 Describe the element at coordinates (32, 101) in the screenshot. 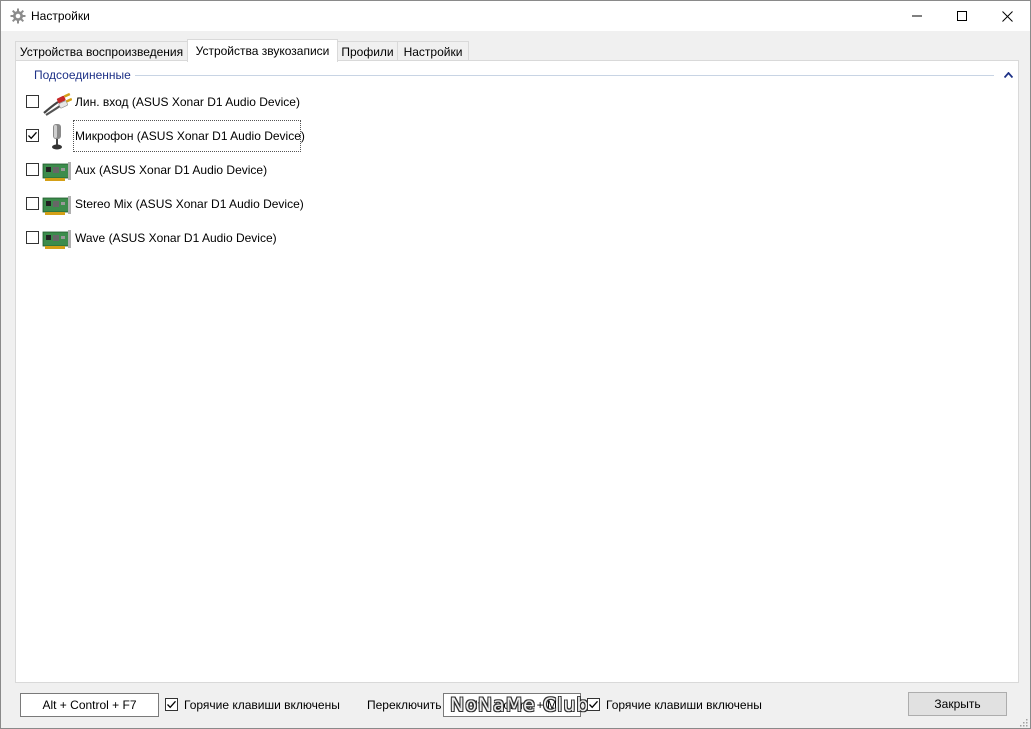

I see `device-checkbox-line-in` at that location.